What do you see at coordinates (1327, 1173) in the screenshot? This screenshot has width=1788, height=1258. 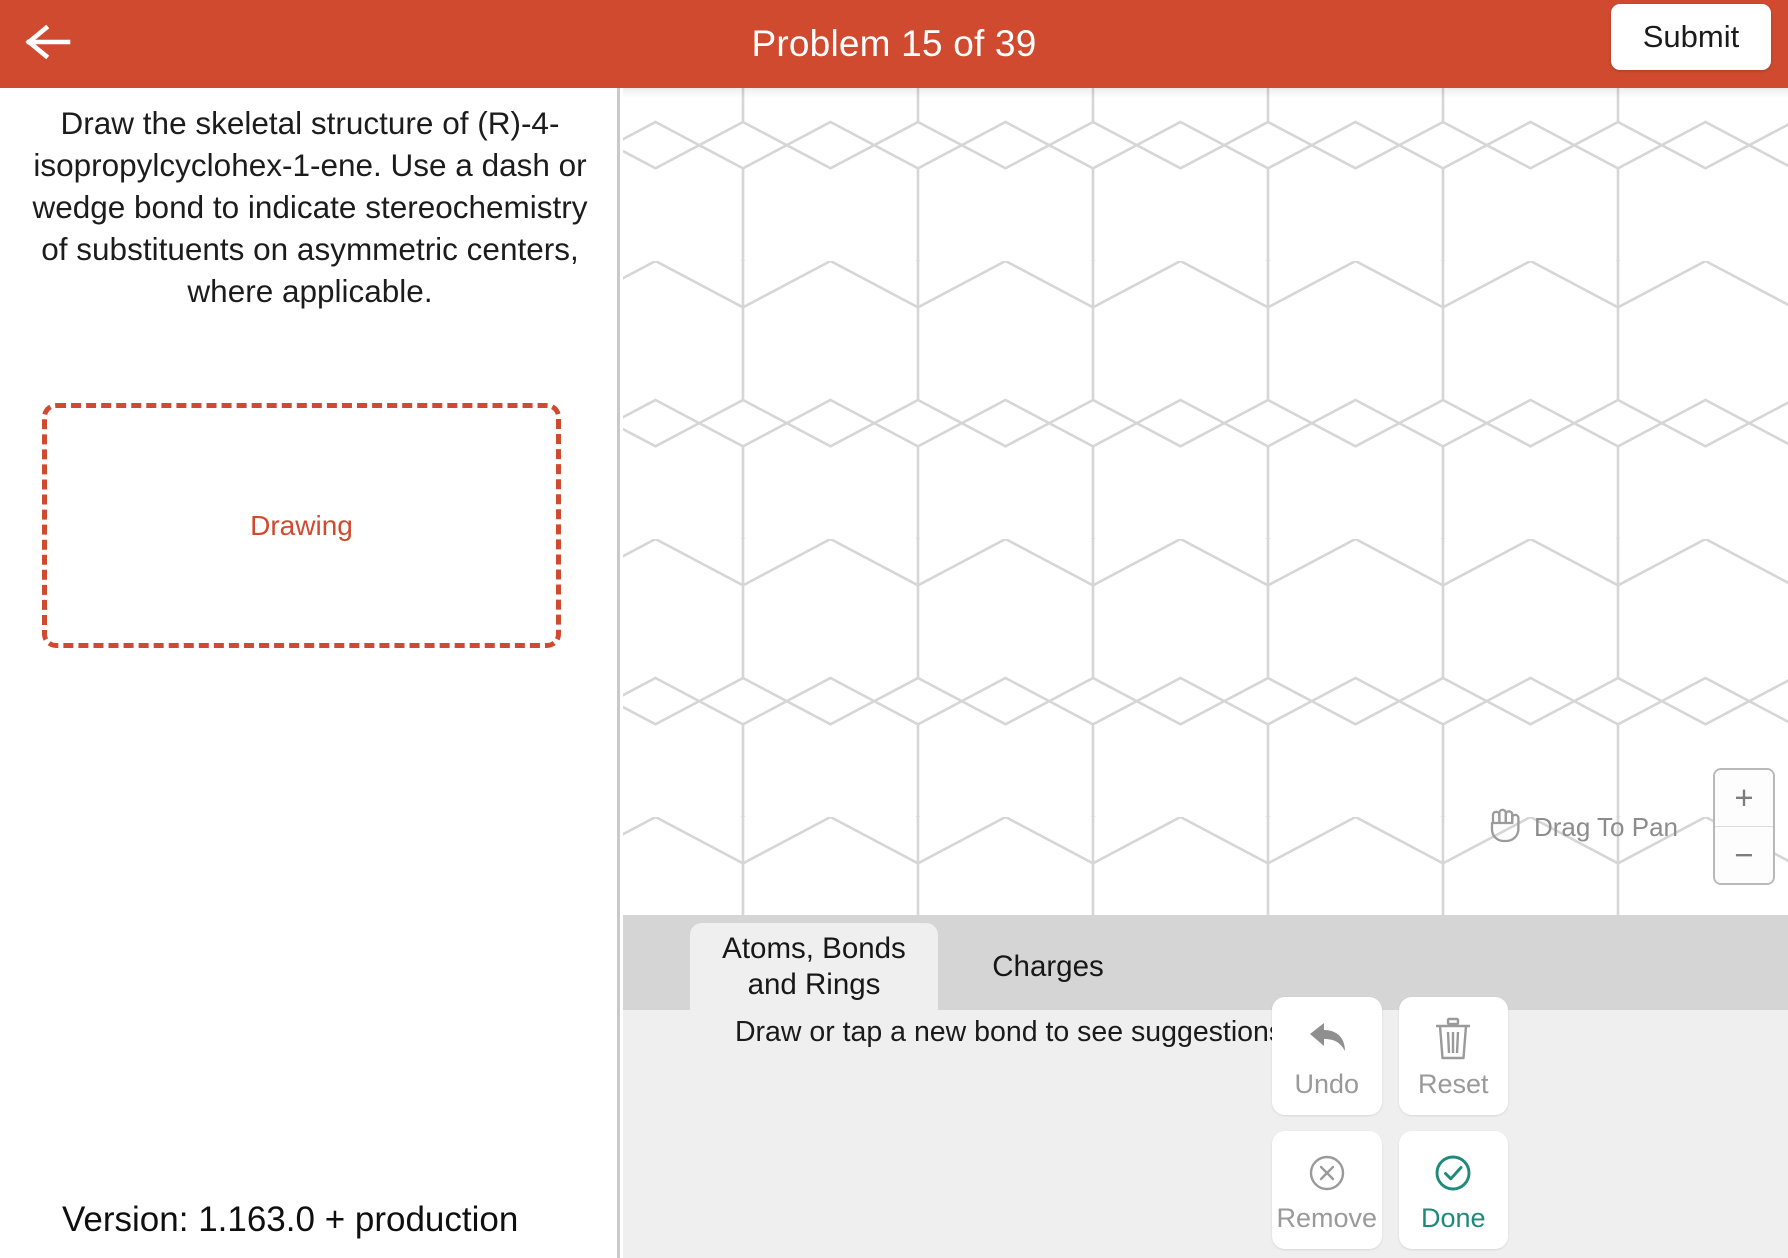 I see `circle-x-icon` at bounding box center [1327, 1173].